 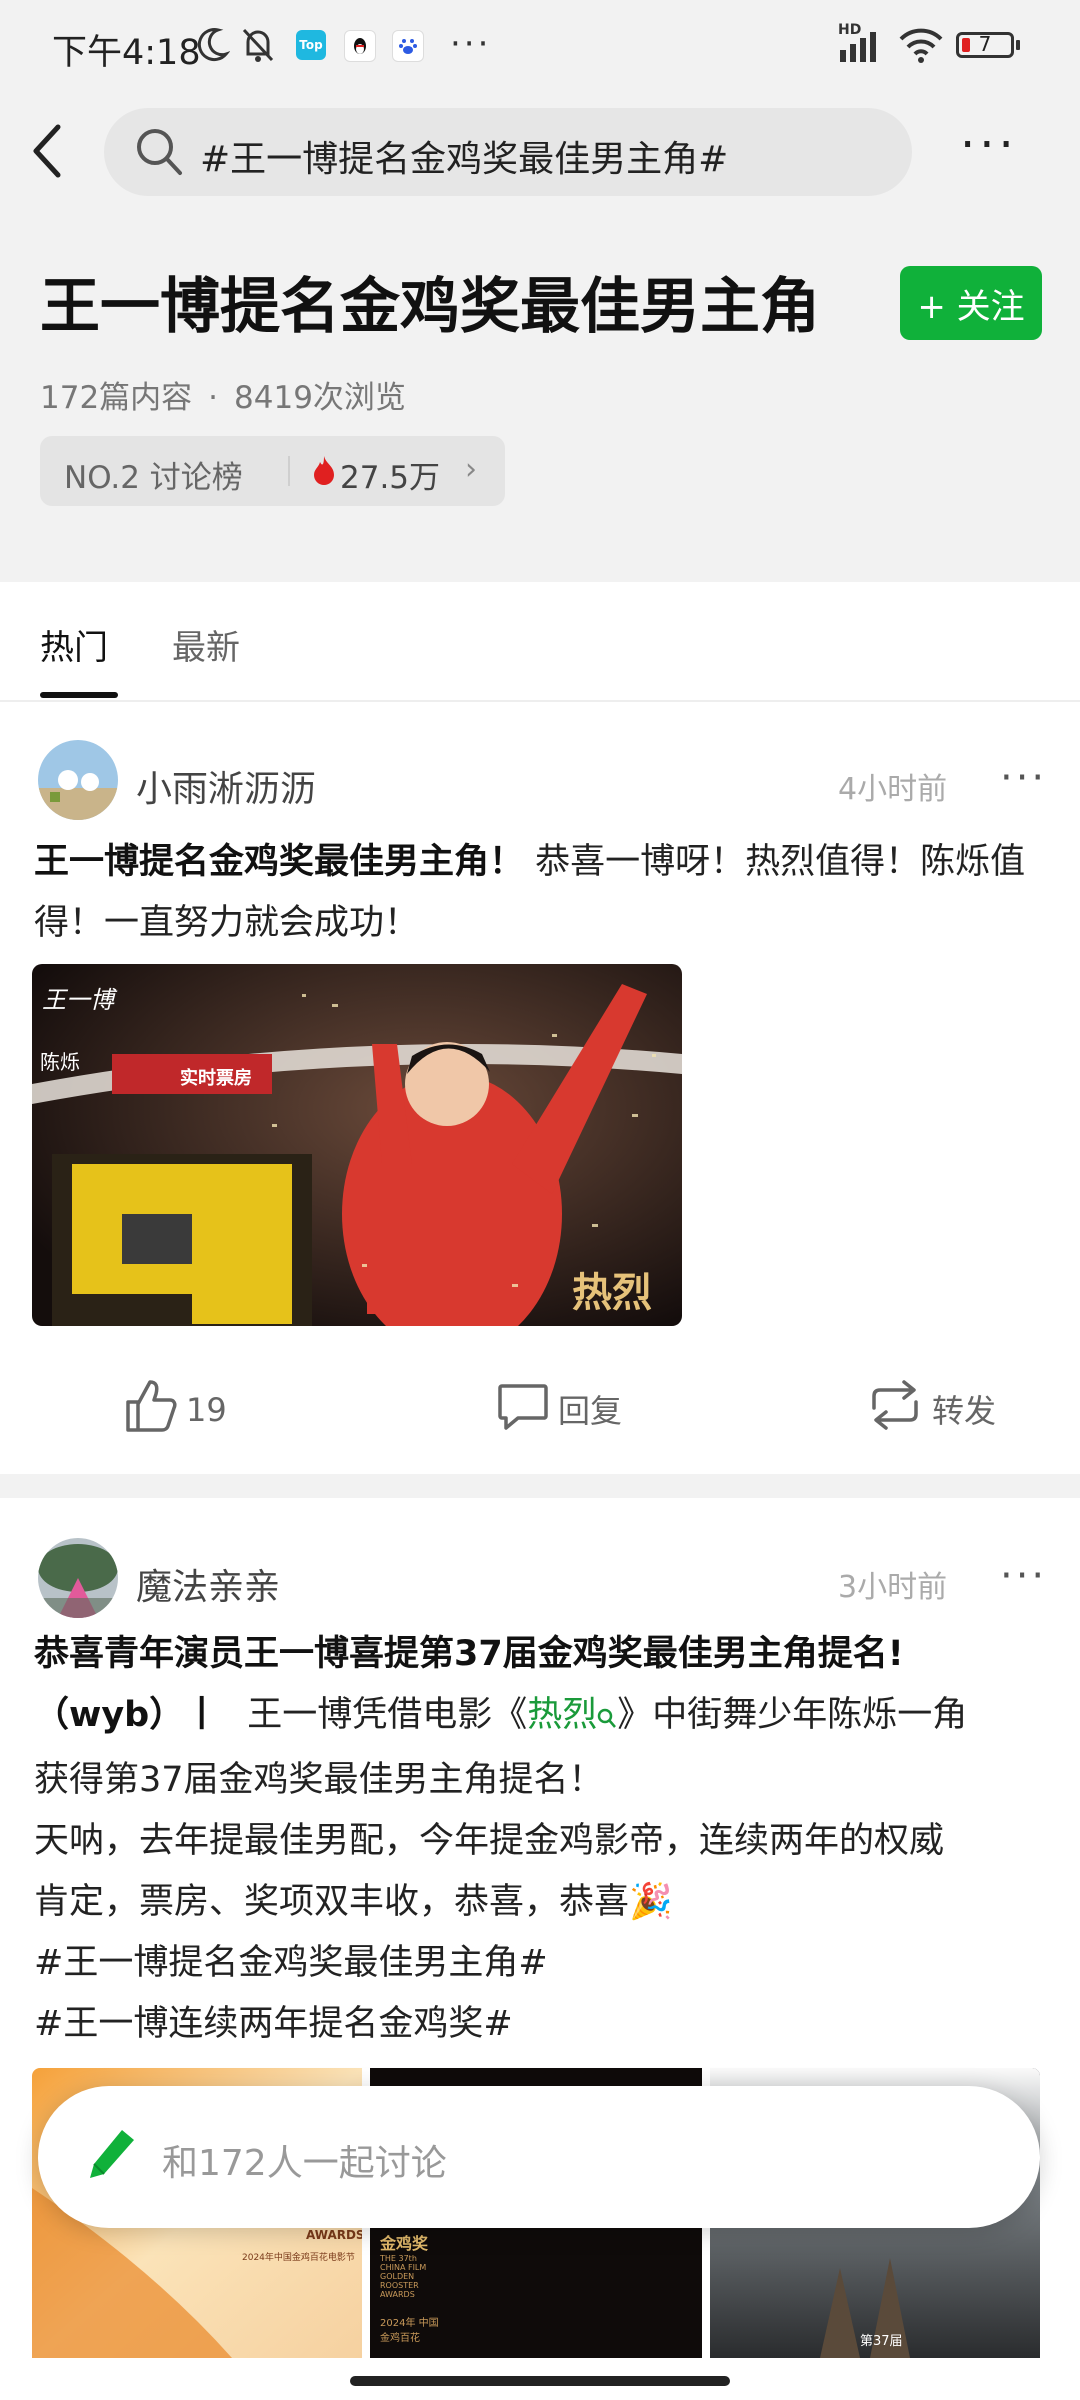 I want to click on app-badge-top-icon: Top, so click(x=311, y=45).